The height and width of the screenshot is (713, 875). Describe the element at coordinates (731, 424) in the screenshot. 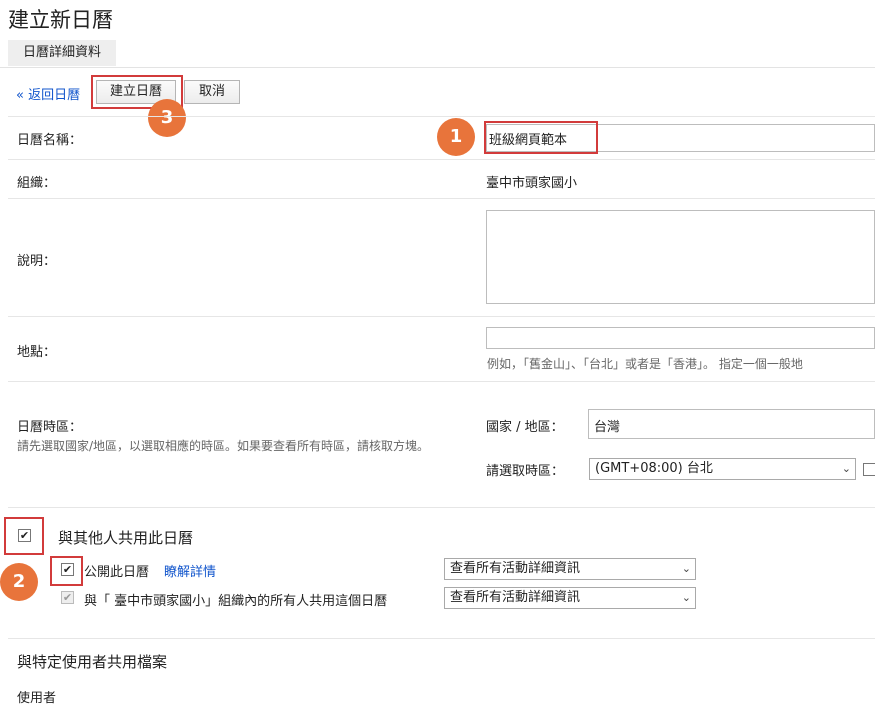

I see `country-input-frame` at that location.